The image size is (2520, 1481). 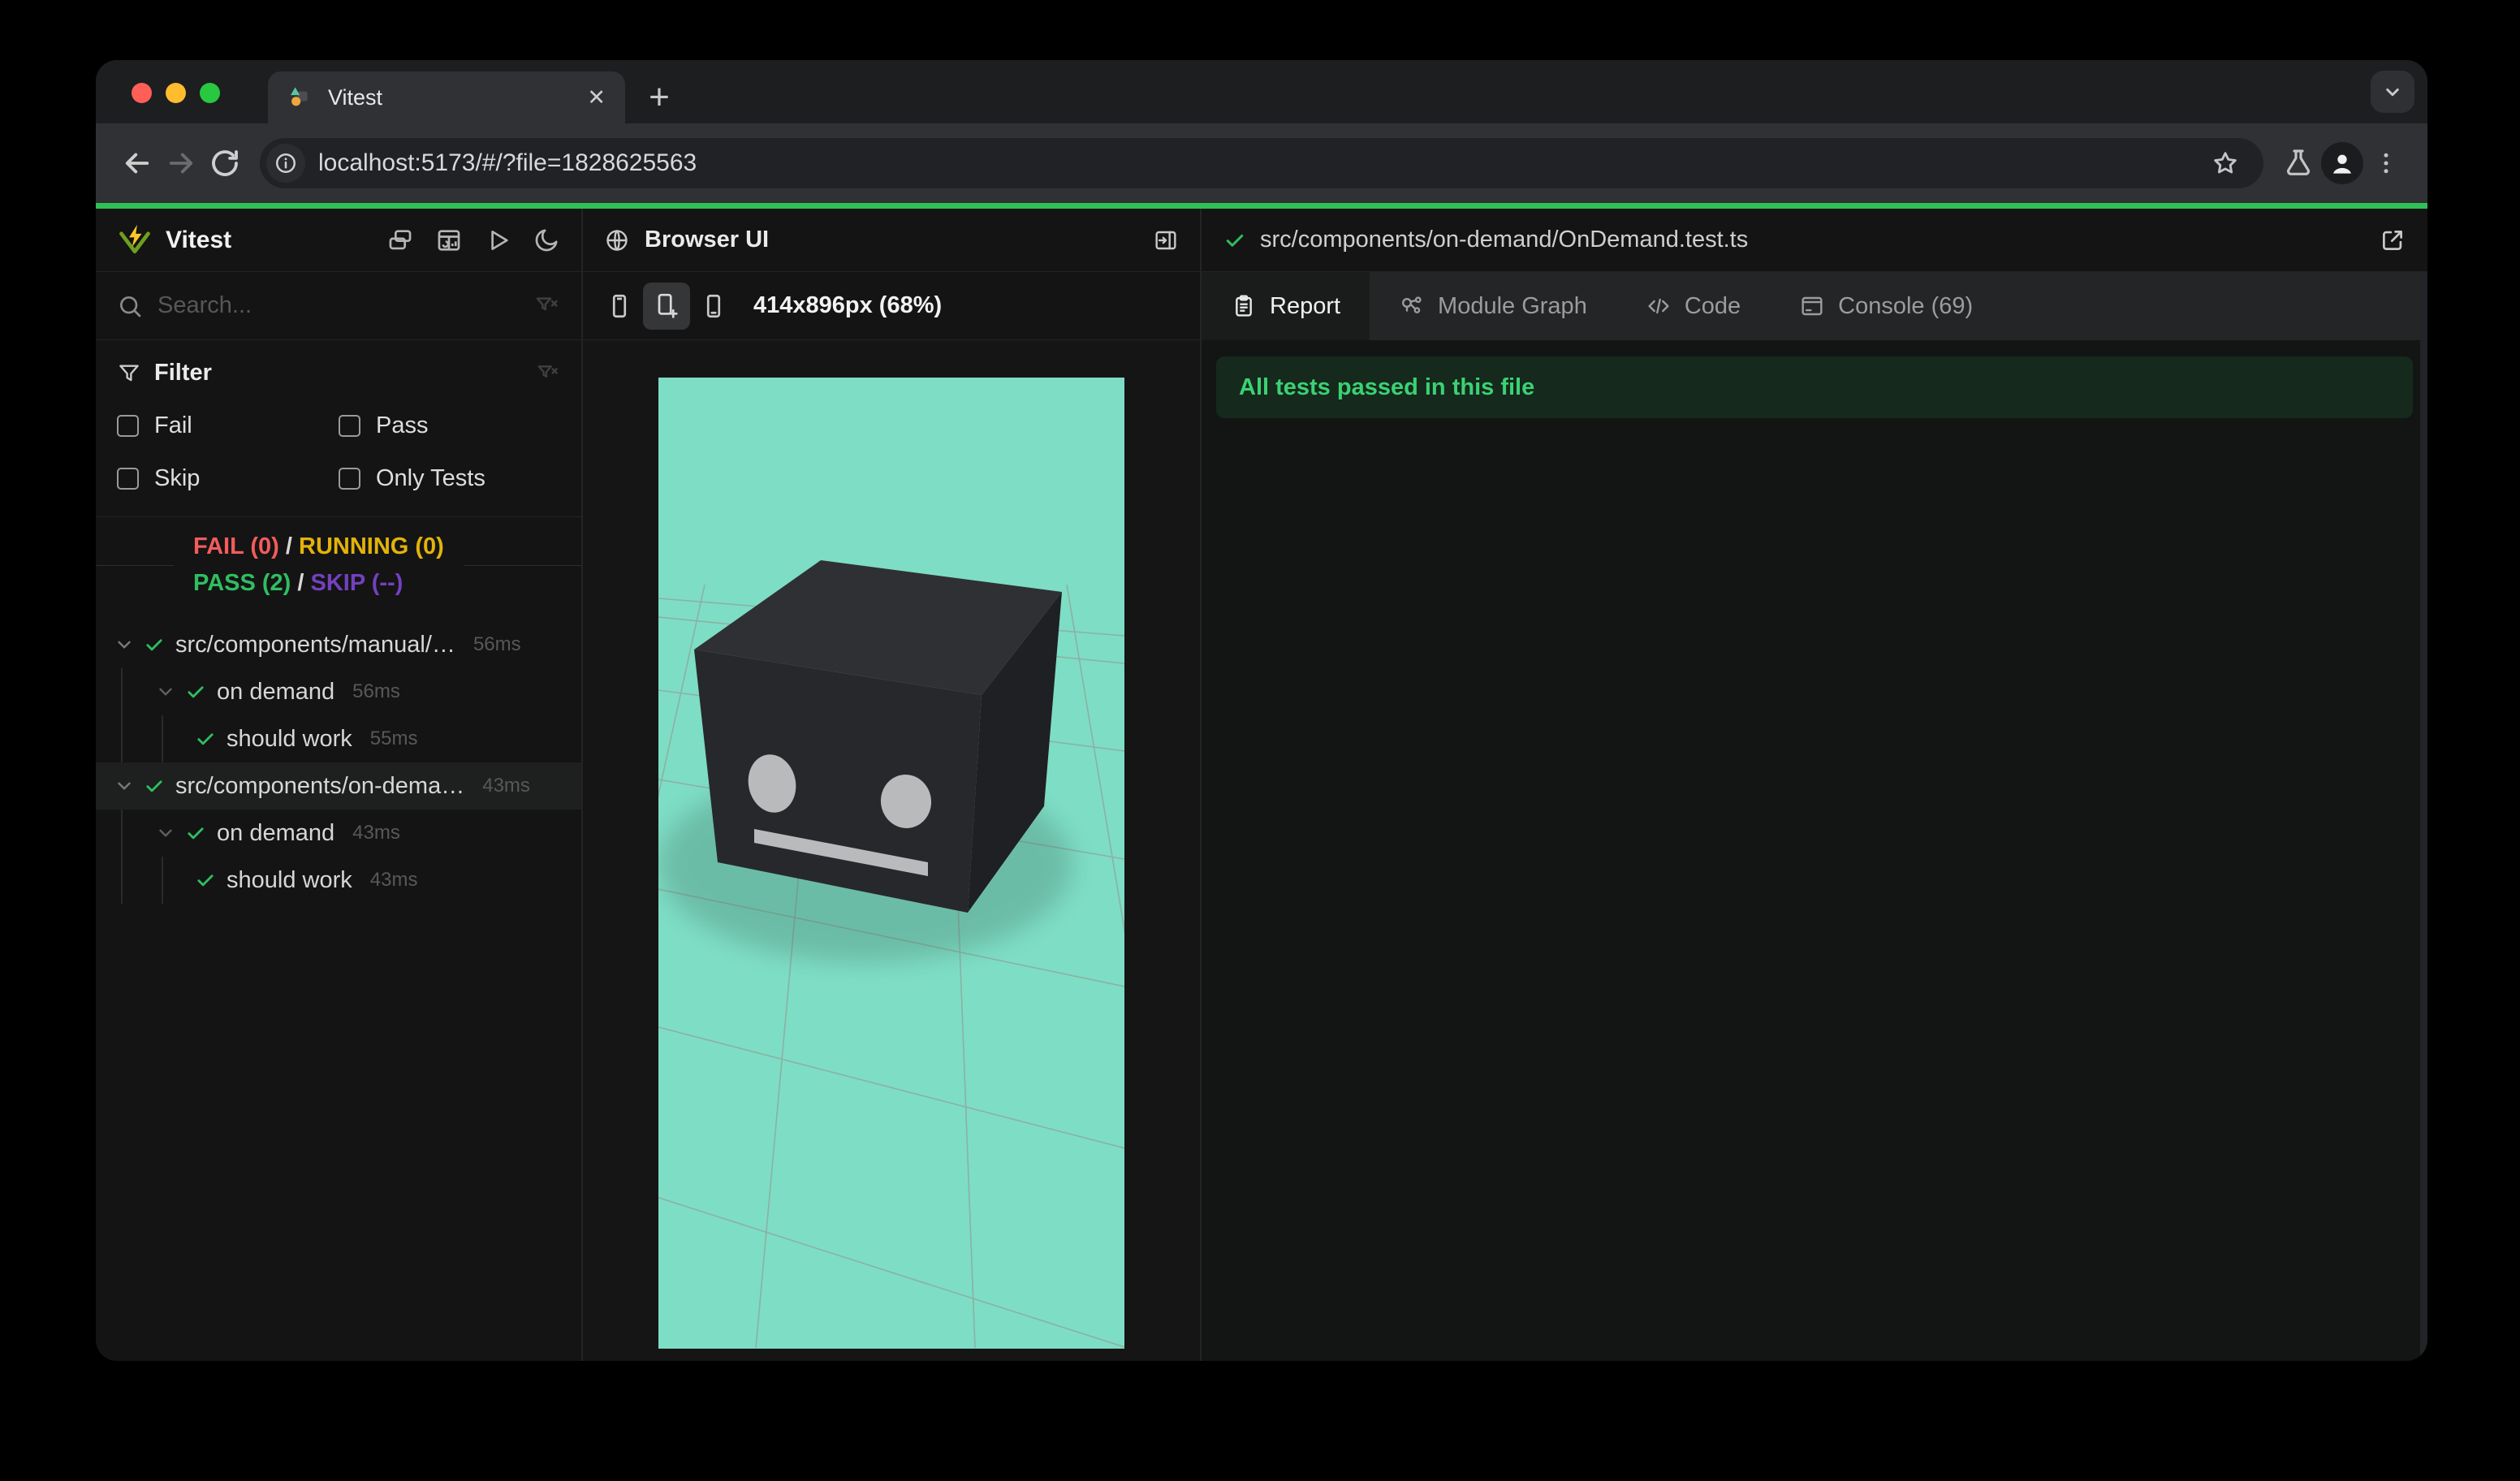 What do you see at coordinates (1412, 304) in the screenshot?
I see `module-graph-icon` at bounding box center [1412, 304].